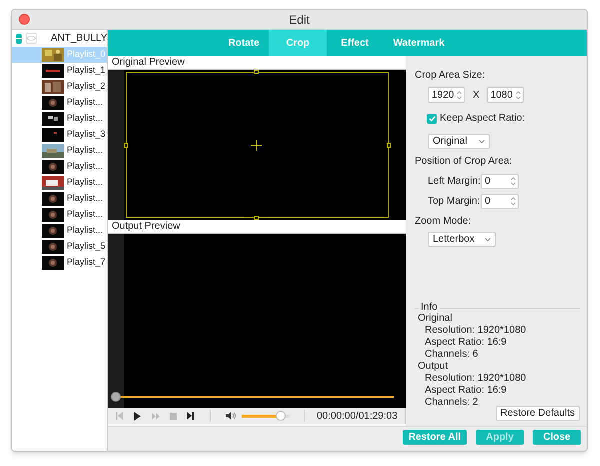  What do you see at coordinates (451, 355) in the screenshot?
I see `info-line: Channels: 6` at bounding box center [451, 355].